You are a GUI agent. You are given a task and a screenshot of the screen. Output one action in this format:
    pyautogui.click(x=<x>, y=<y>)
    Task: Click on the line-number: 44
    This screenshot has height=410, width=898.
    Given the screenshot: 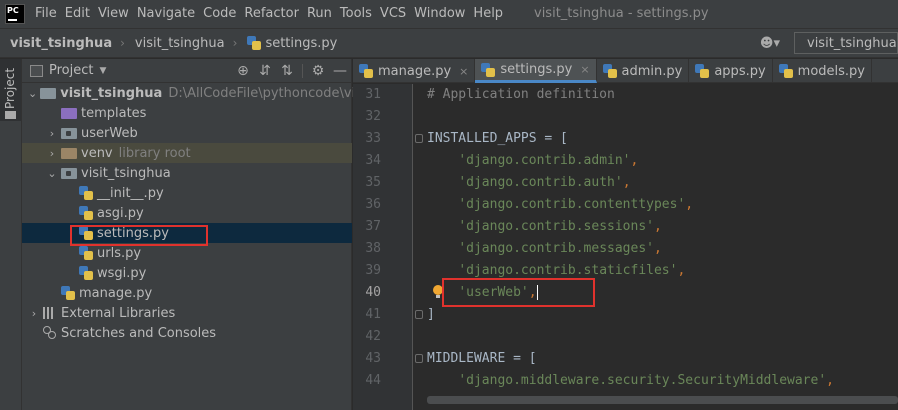 What is the action you would take?
    pyautogui.click(x=373, y=380)
    